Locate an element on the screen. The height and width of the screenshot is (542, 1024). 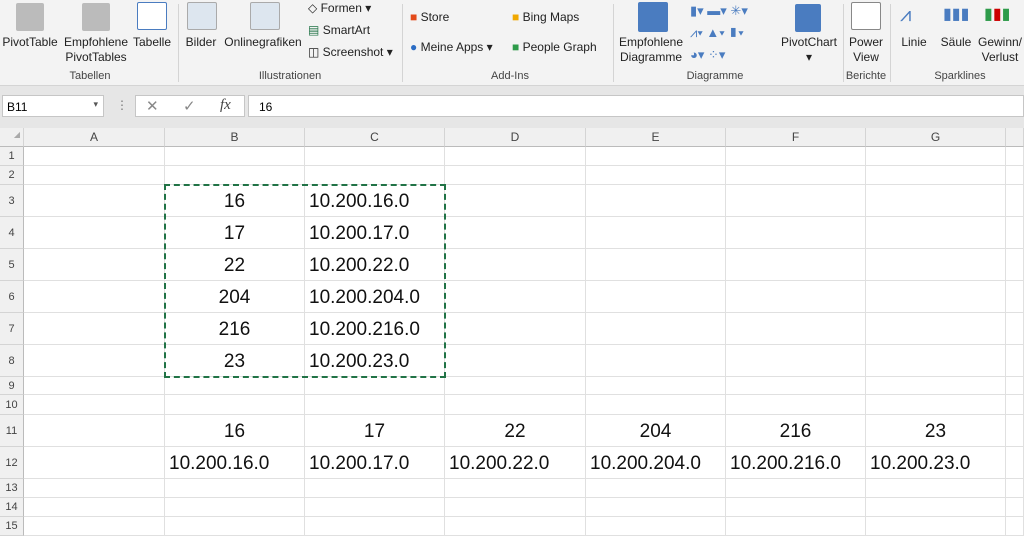
cell-E12: 10.200.204.0 is located at coordinates (656, 463).